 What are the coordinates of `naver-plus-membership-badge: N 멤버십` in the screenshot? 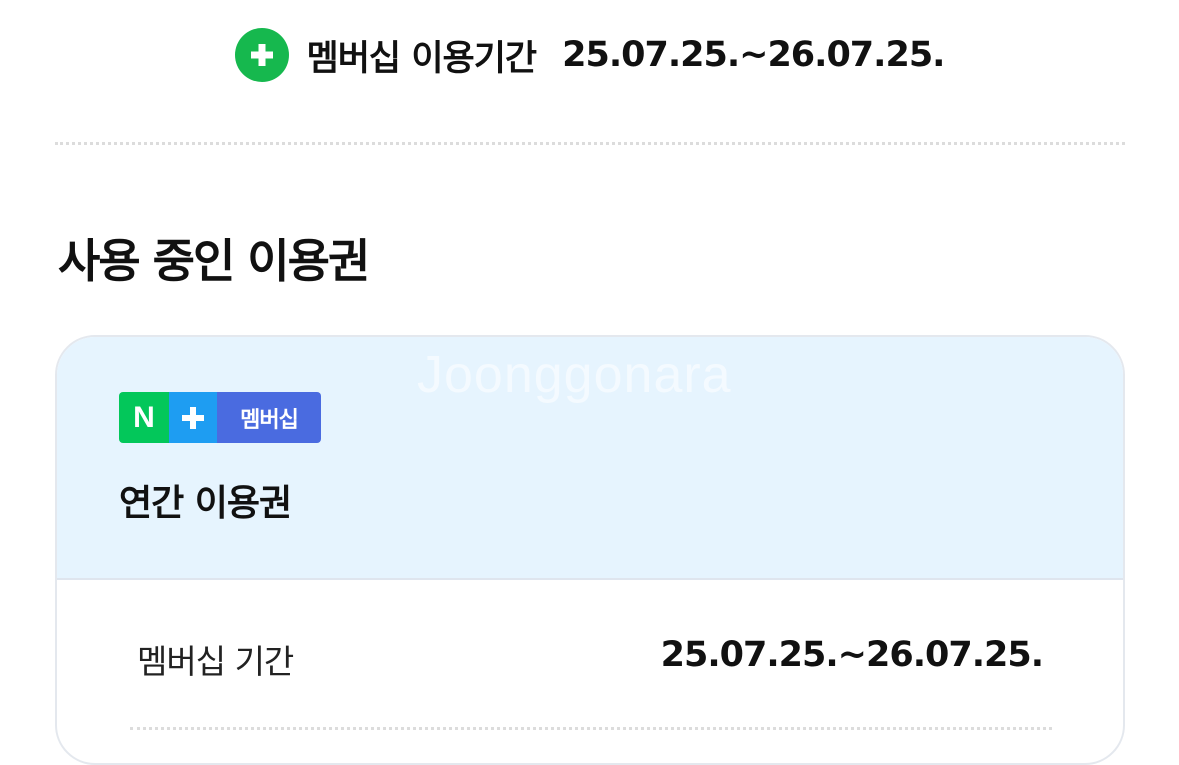 It's located at (220, 417).